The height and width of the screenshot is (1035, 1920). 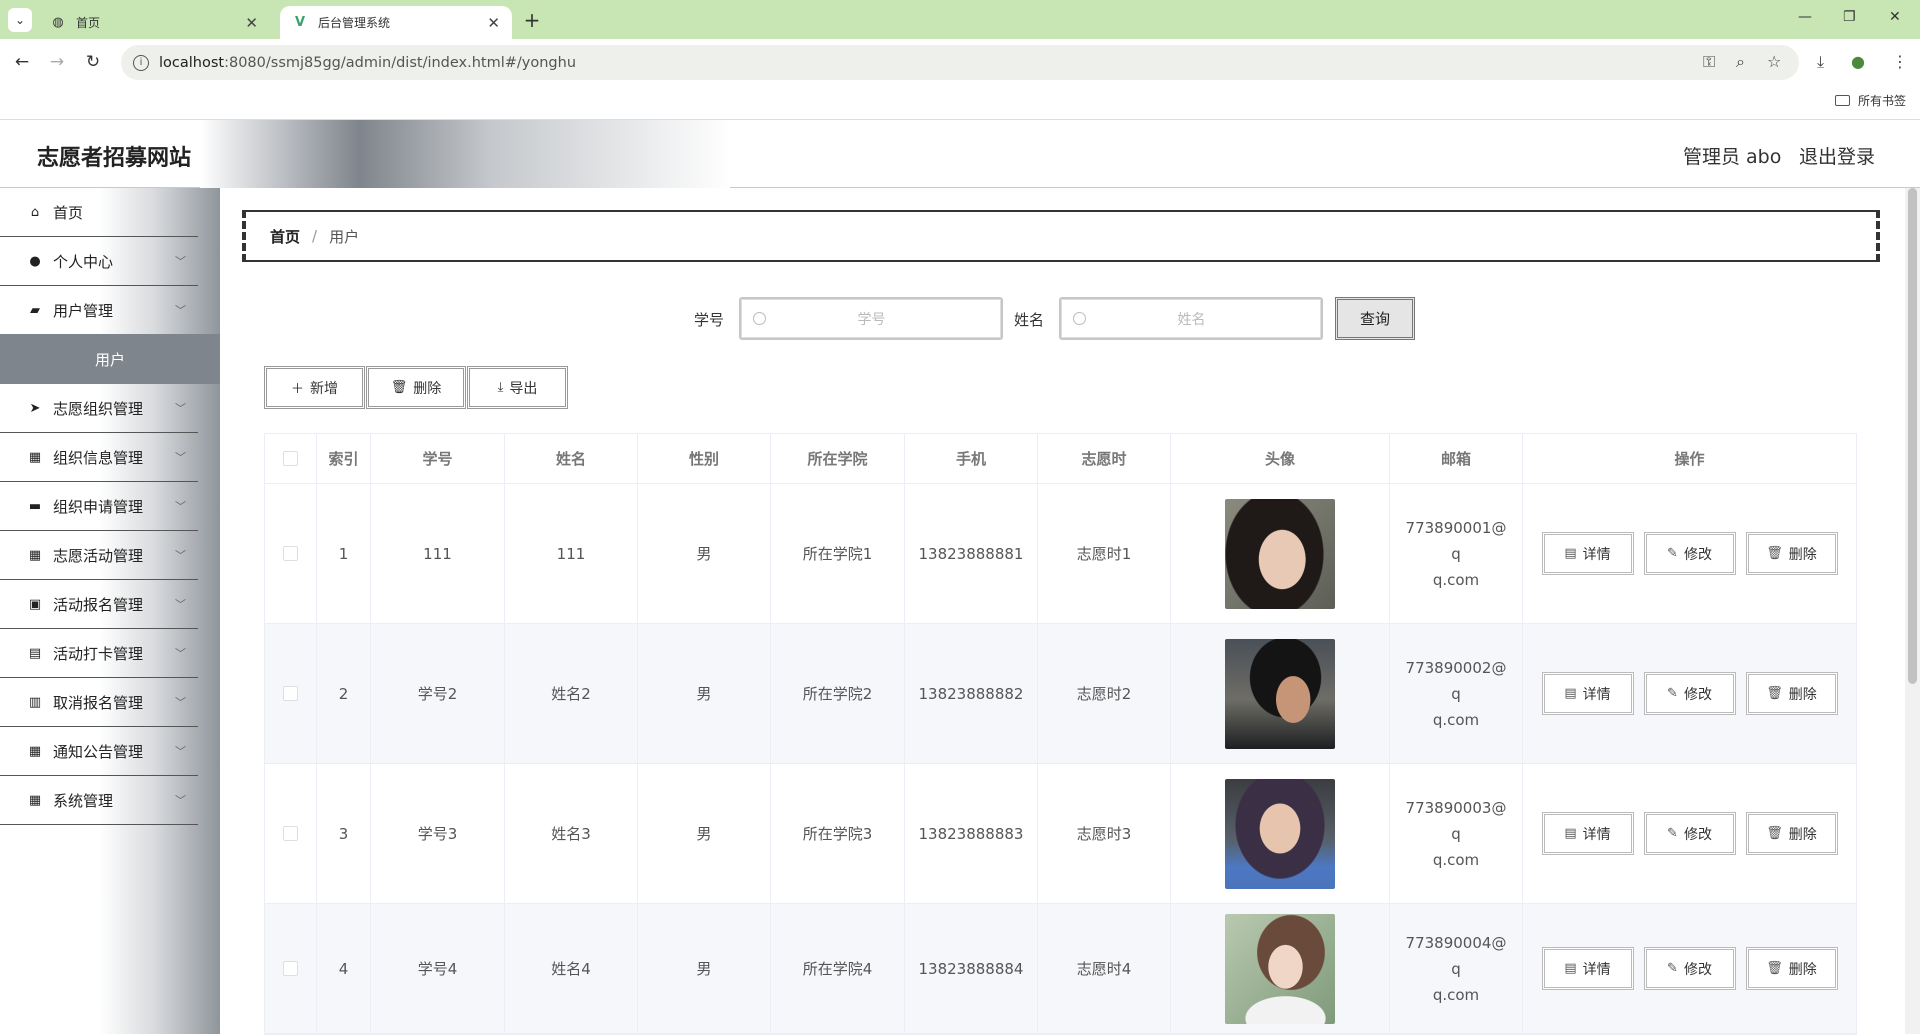 What do you see at coordinates (960, 102) in the screenshot?
I see `bookmarks-bar` at bounding box center [960, 102].